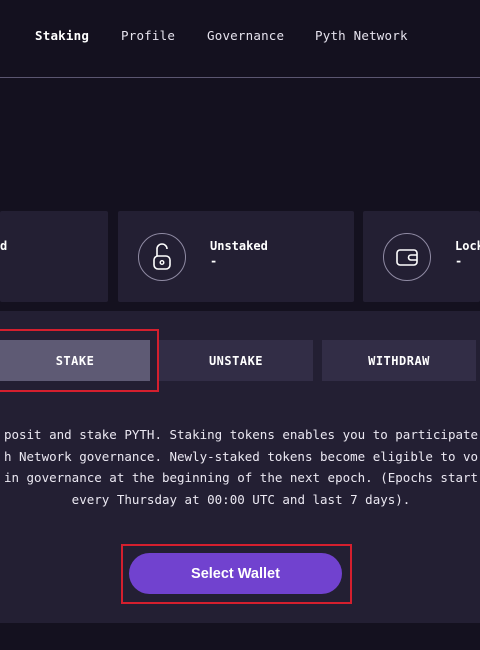 This screenshot has width=480, height=650. I want to click on card-locked-label: Lock, so click(467, 246).